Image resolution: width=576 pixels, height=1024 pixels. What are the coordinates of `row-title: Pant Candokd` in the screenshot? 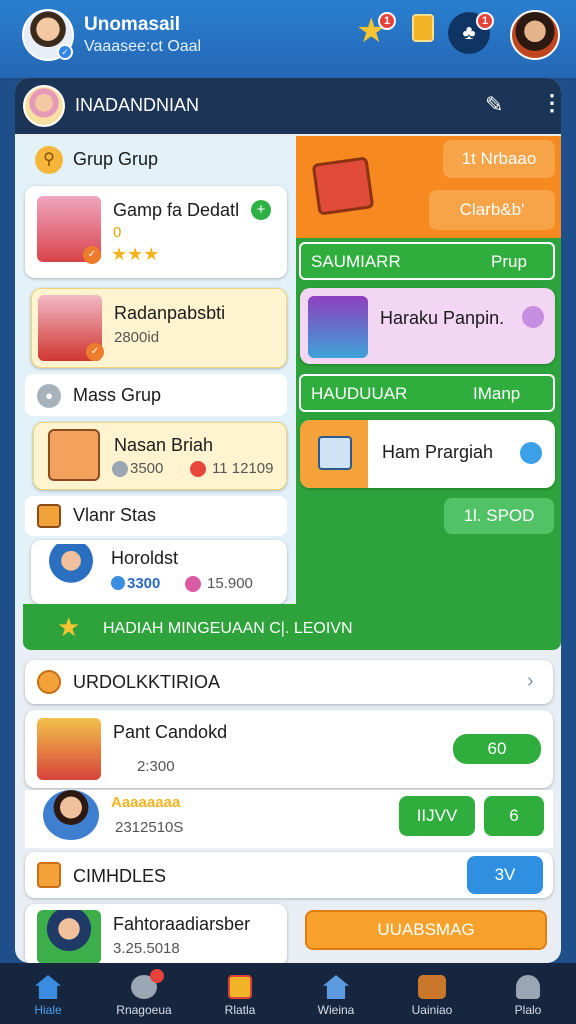 It's located at (170, 732).